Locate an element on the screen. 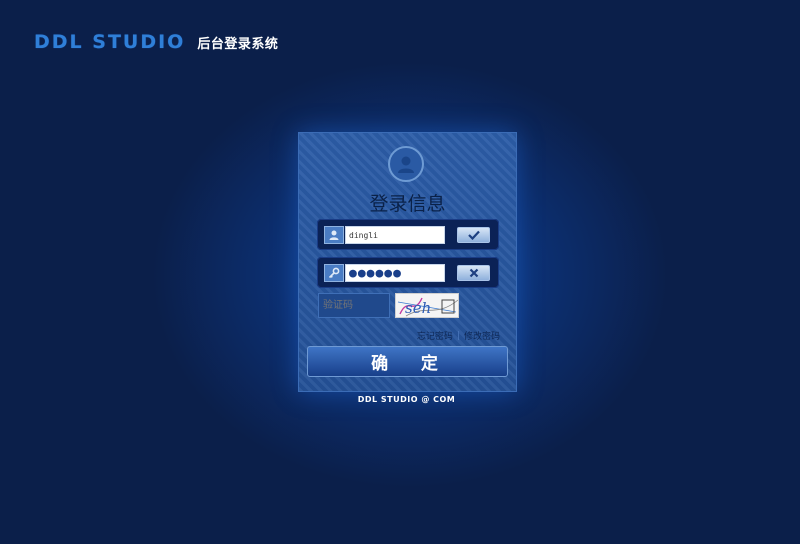 Image resolution: width=800 pixels, height=544 pixels. account-links: 忘记密码 | 修改密码 is located at coordinates (458, 336).